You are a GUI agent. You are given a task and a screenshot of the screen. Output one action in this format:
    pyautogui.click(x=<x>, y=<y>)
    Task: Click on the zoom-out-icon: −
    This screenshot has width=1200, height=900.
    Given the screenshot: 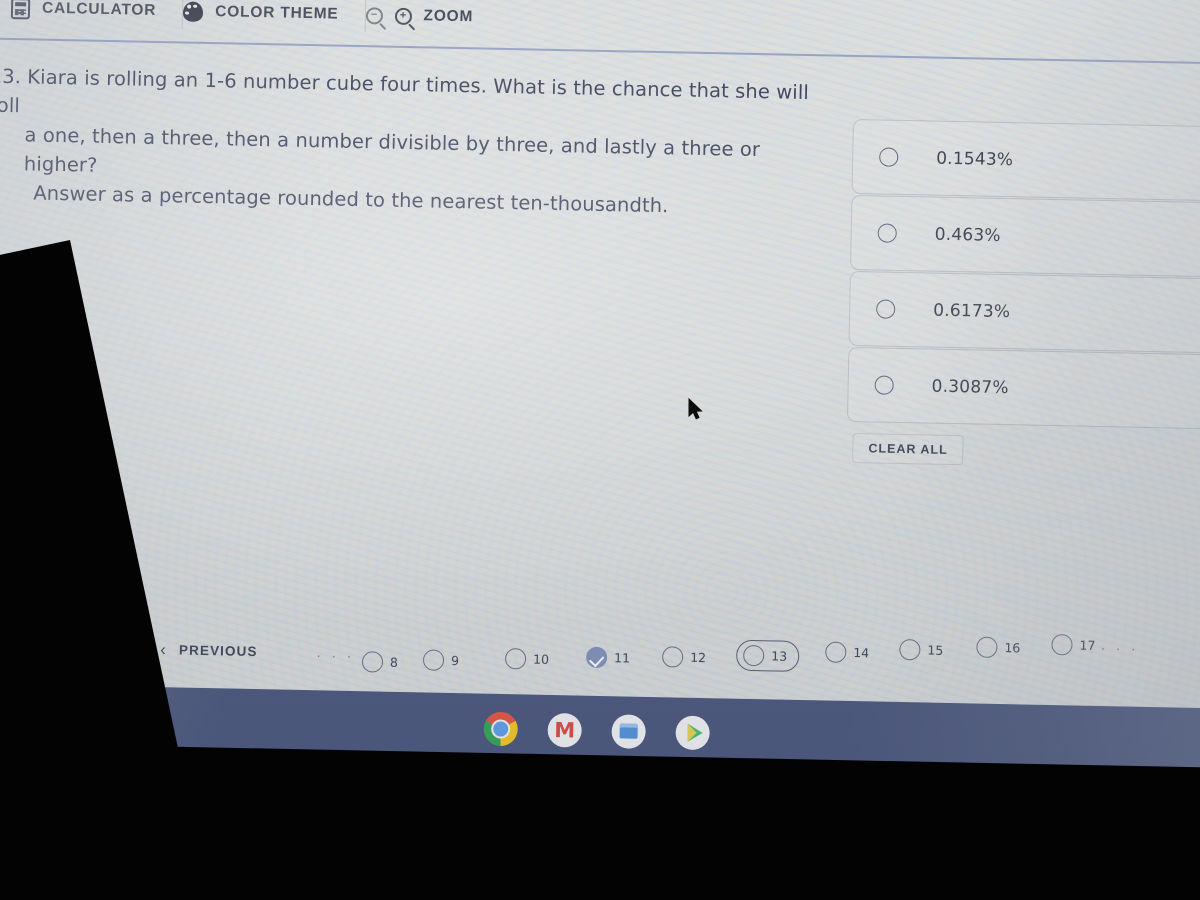 What is the action you would take?
    pyautogui.click(x=374, y=15)
    